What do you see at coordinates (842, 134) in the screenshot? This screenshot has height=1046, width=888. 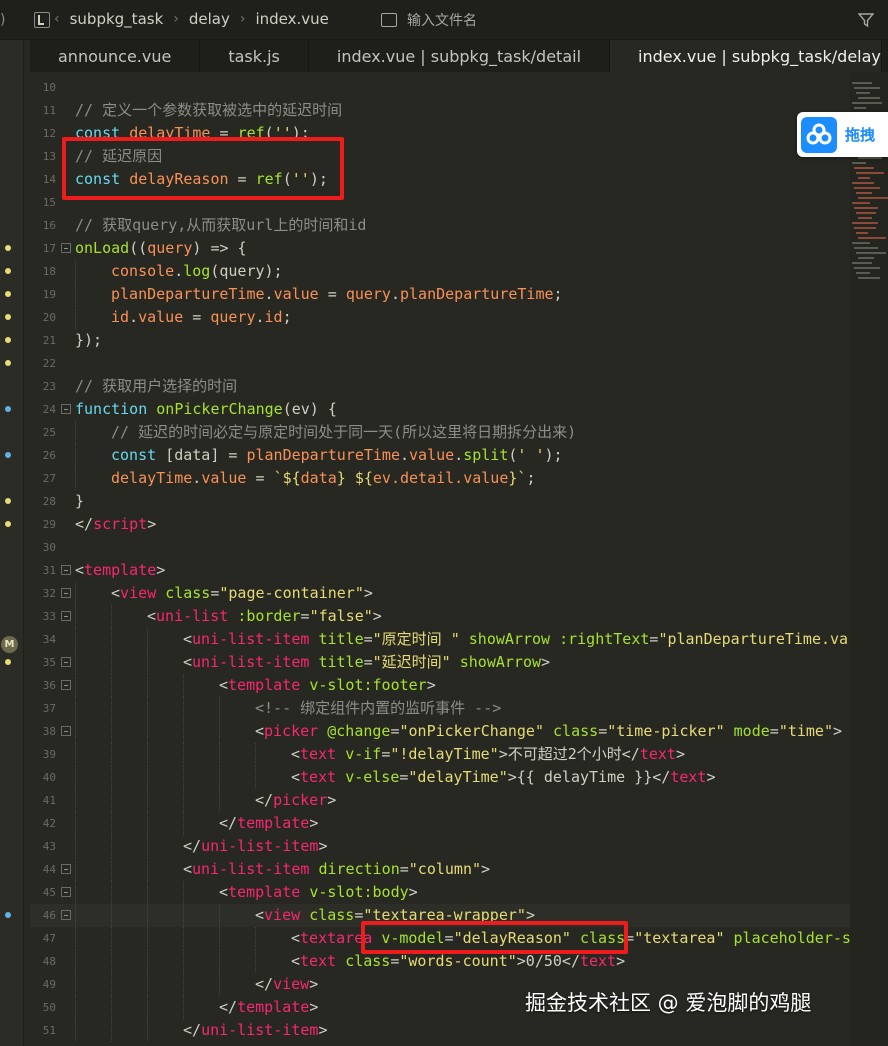 I see `floating-widget: 拖拽` at bounding box center [842, 134].